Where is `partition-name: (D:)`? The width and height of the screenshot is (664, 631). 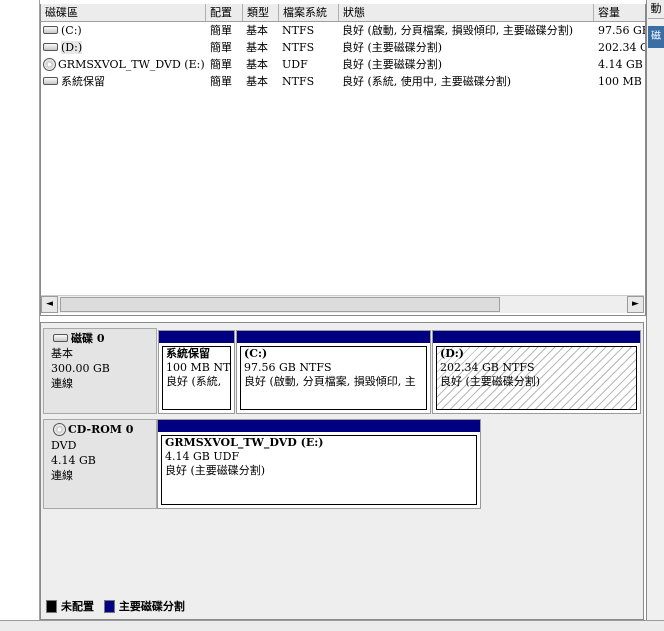 partition-name: (D:) is located at coordinates (452, 353).